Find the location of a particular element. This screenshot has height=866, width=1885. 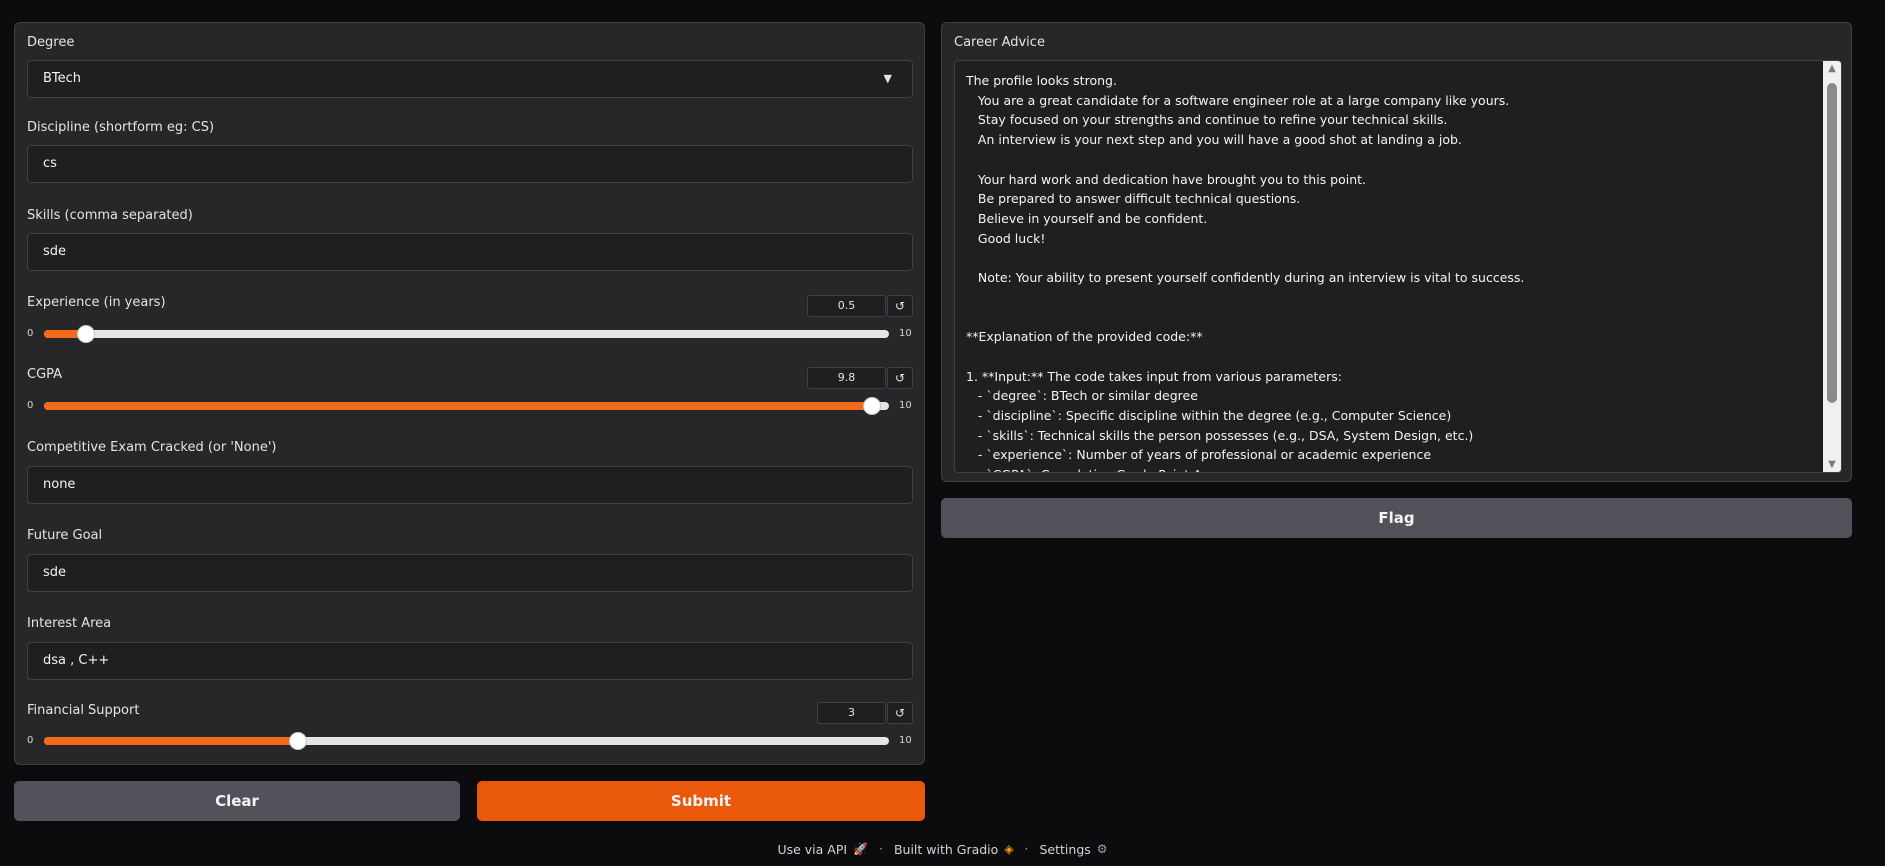

flag-button: Flag is located at coordinates (1396, 518).